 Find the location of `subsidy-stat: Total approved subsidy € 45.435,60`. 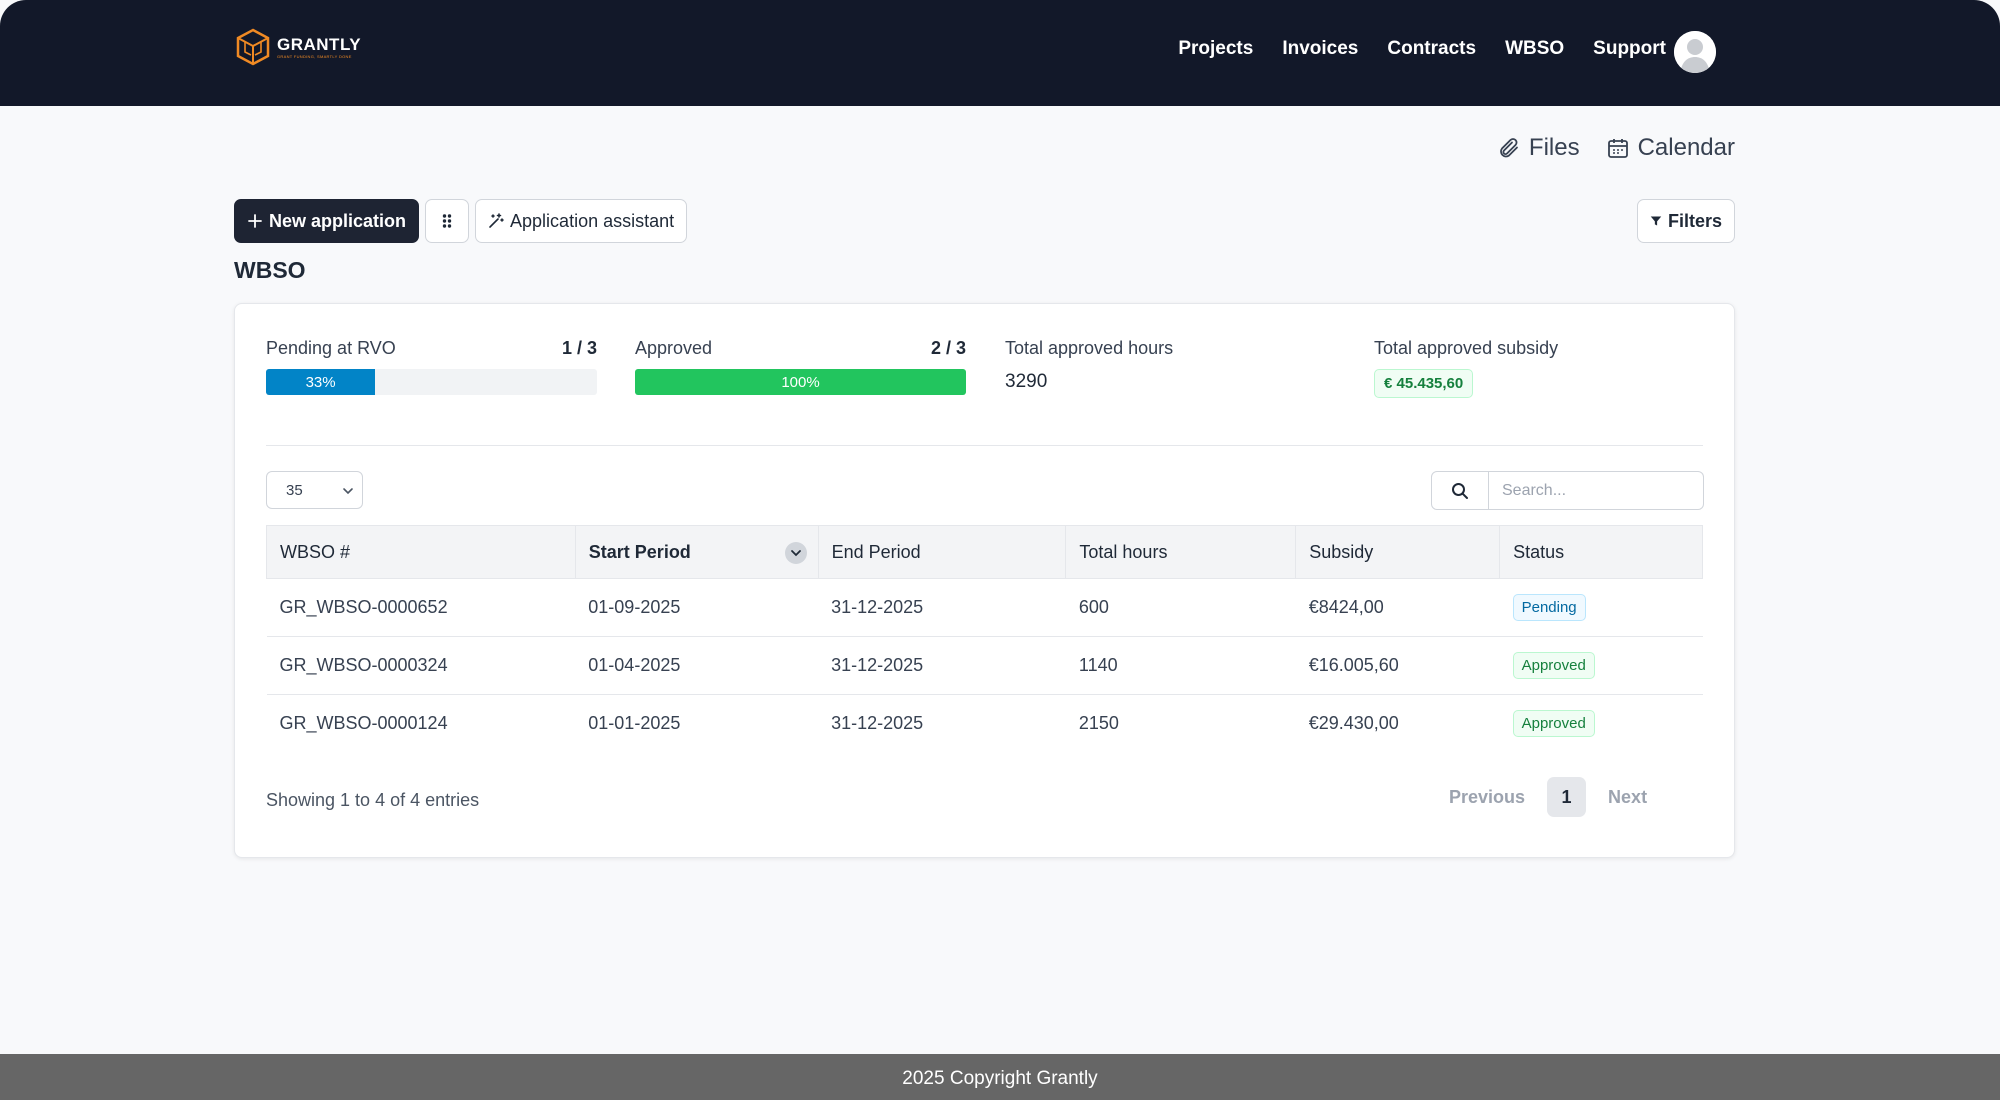

subsidy-stat: Total approved subsidy € 45.435,60 is located at coordinates (1539, 368).